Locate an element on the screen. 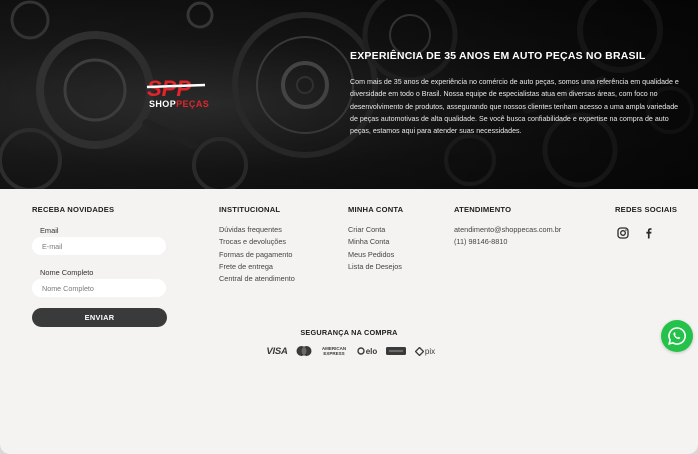 This screenshot has width=698, height=454. newsletter-title: RECEBA NOVIDADES is located at coordinates (73, 209).